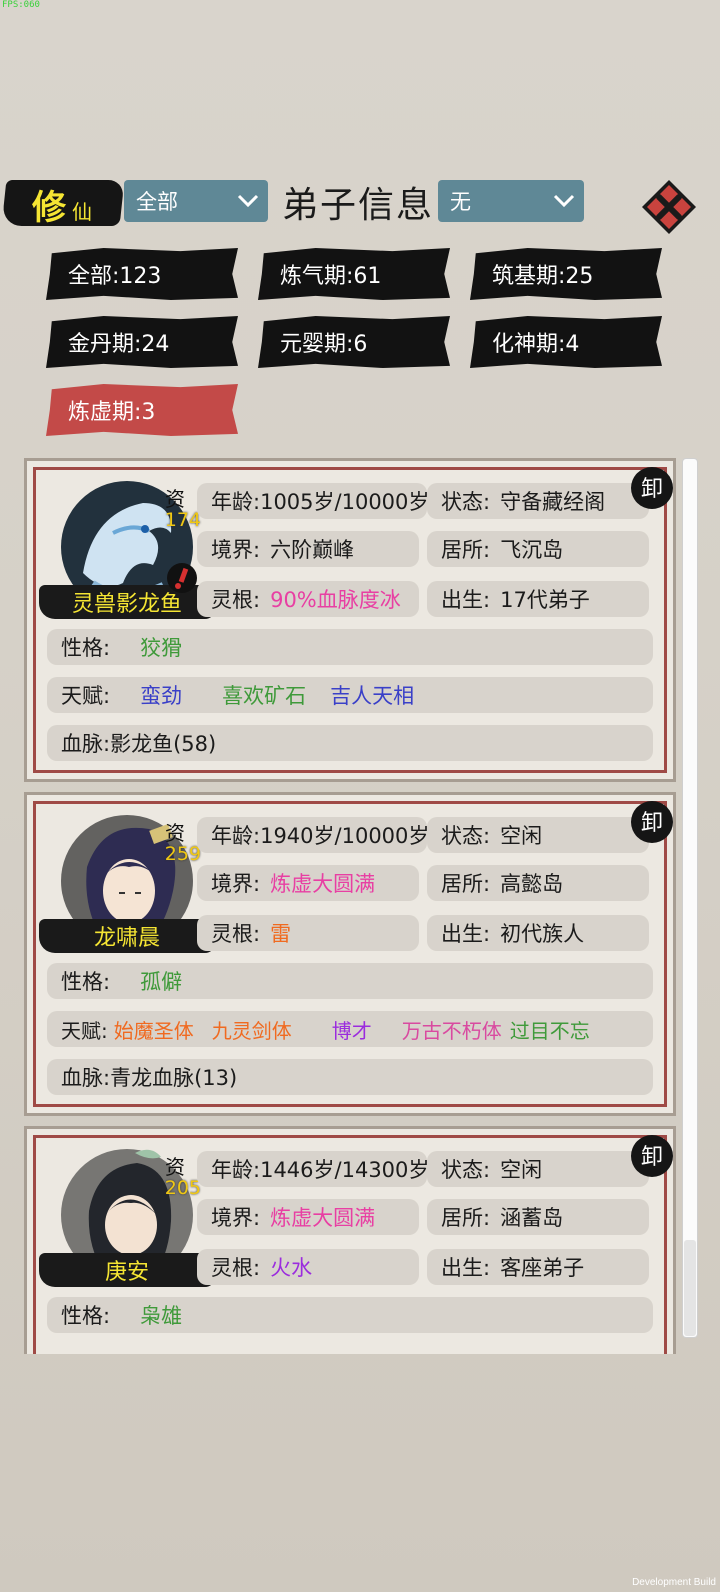 Image resolution: width=720 pixels, height=1592 pixels. What do you see at coordinates (690, 1288) in the screenshot?
I see `scrollbar-thumb` at bounding box center [690, 1288].